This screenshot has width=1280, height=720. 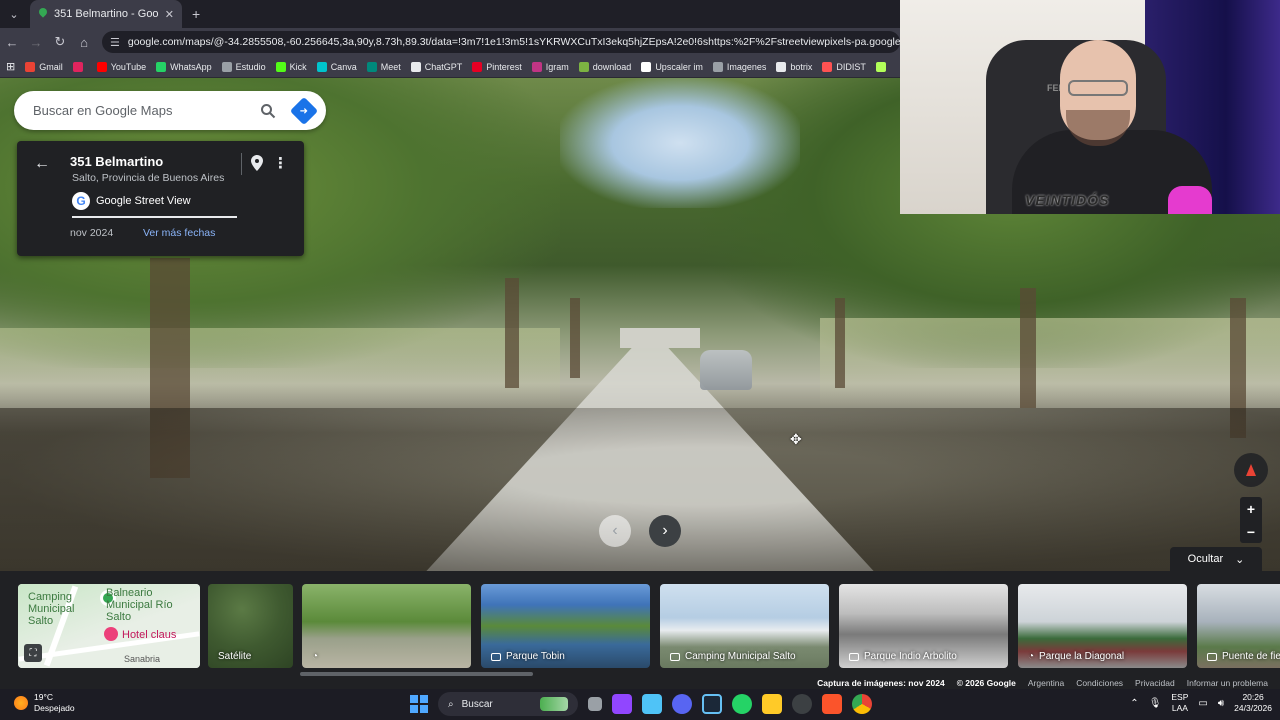 What do you see at coordinates (146, 110) in the screenshot?
I see `search-input: Buscar en Google Maps` at bounding box center [146, 110].